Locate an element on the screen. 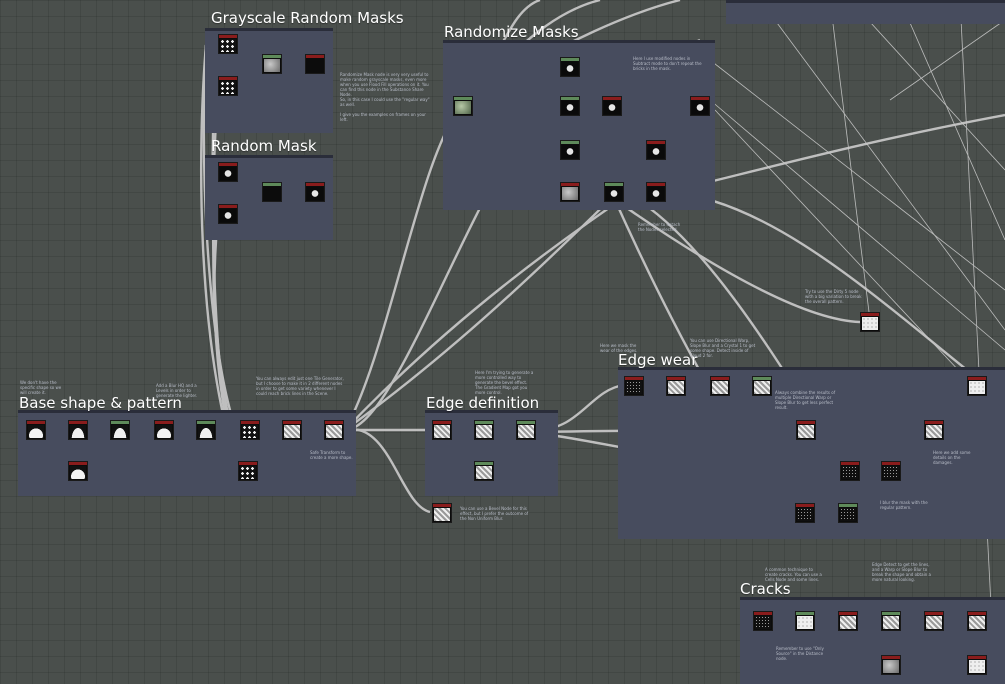 The height and width of the screenshot is (684, 1005). frame-title-grayscale-random-masks: Grayscale Random Masks is located at coordinates (307, 18).